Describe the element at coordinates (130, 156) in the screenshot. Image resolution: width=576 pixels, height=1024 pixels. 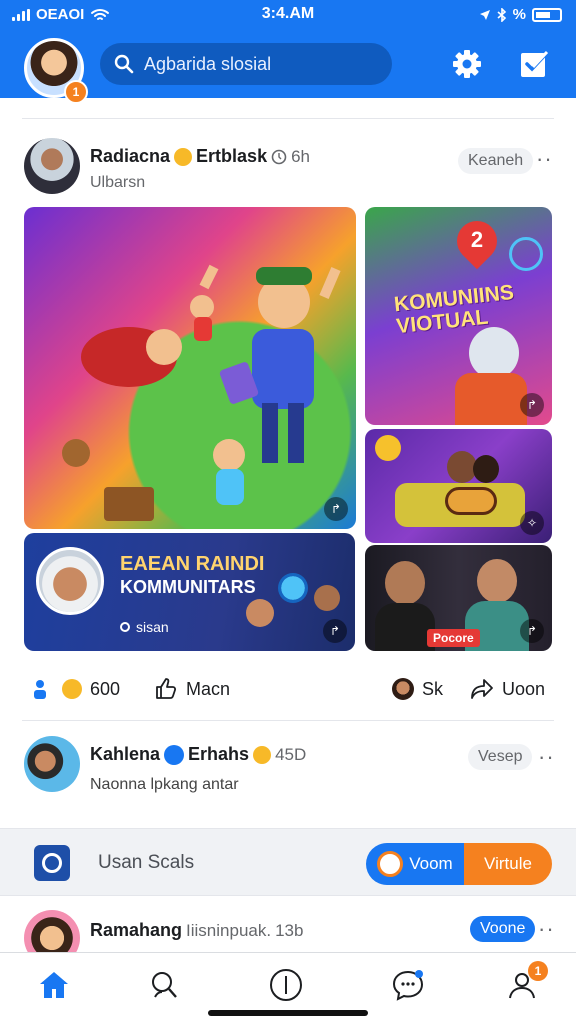
I see `post-author-name: Radiacna` at that location.